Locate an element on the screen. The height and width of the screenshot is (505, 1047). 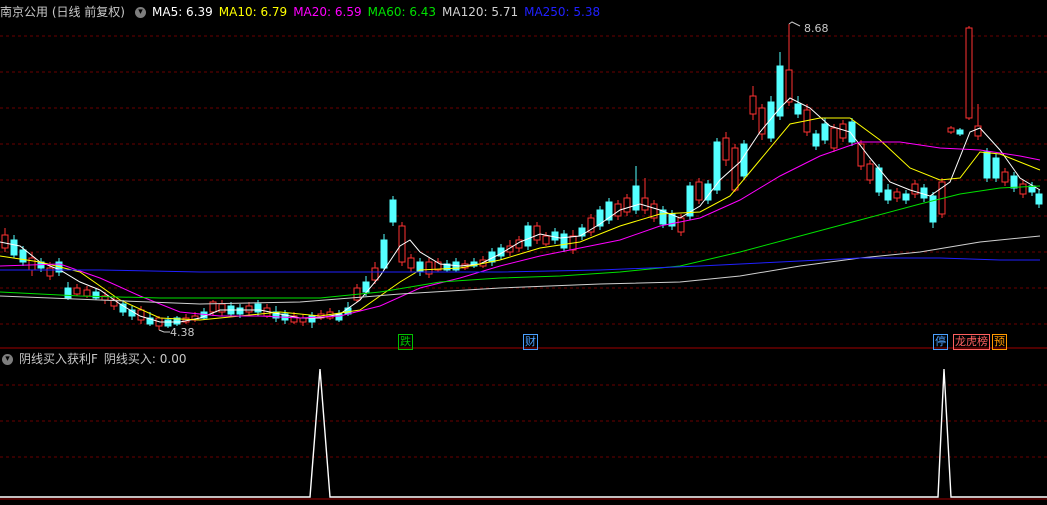
ma20-label: MA20: 6.59 is located at coordinates (327, 12).